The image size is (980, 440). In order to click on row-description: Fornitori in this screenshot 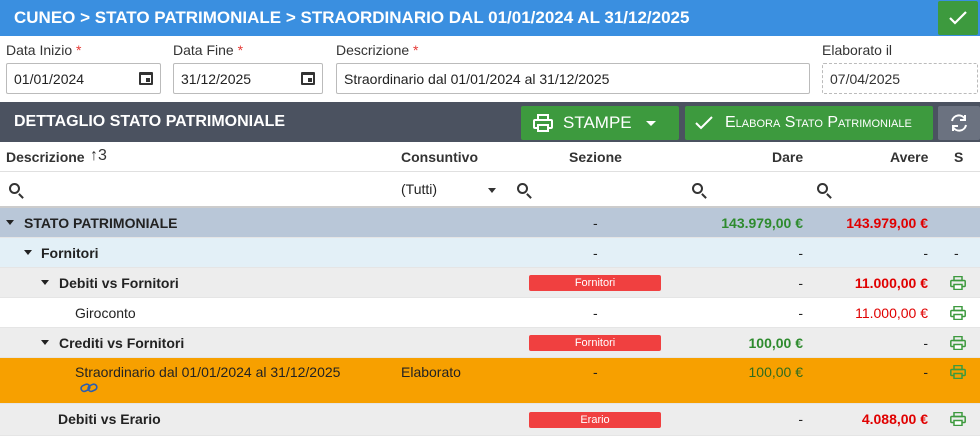, I will do `click(70, 253)`.